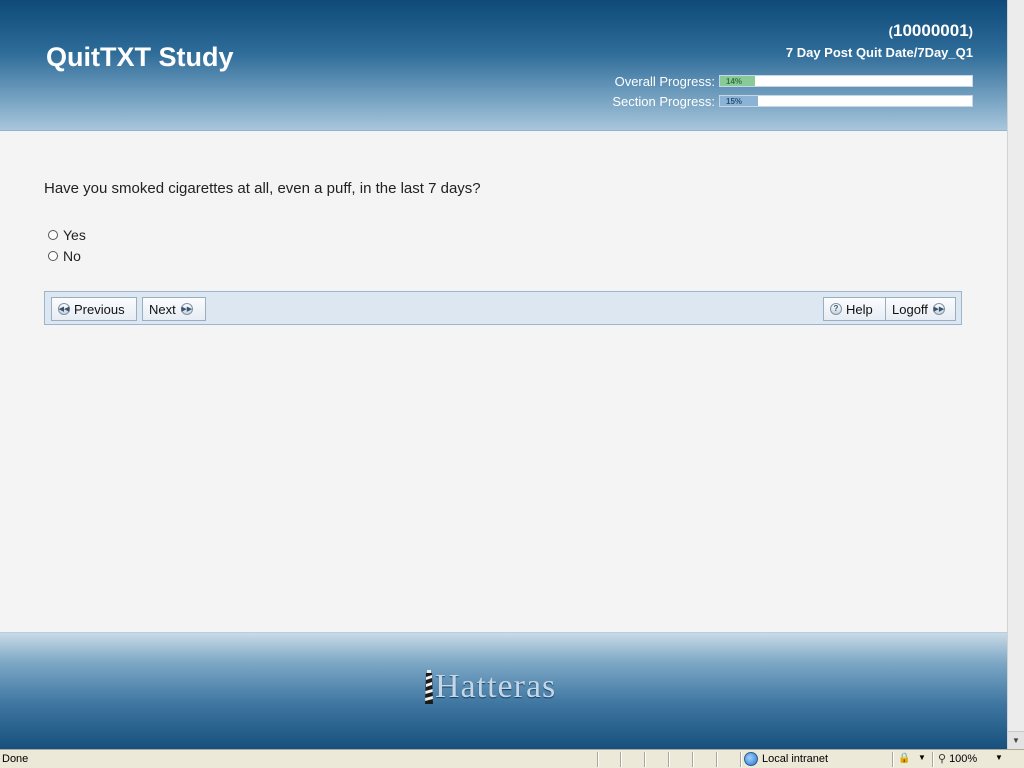 Image resolution: width=1024 pixels, height=768 pixels. What do you see at coordinates (859, 309) in the screenshot?
I see `help-button-label: Help` at bounding box center [859, 309].